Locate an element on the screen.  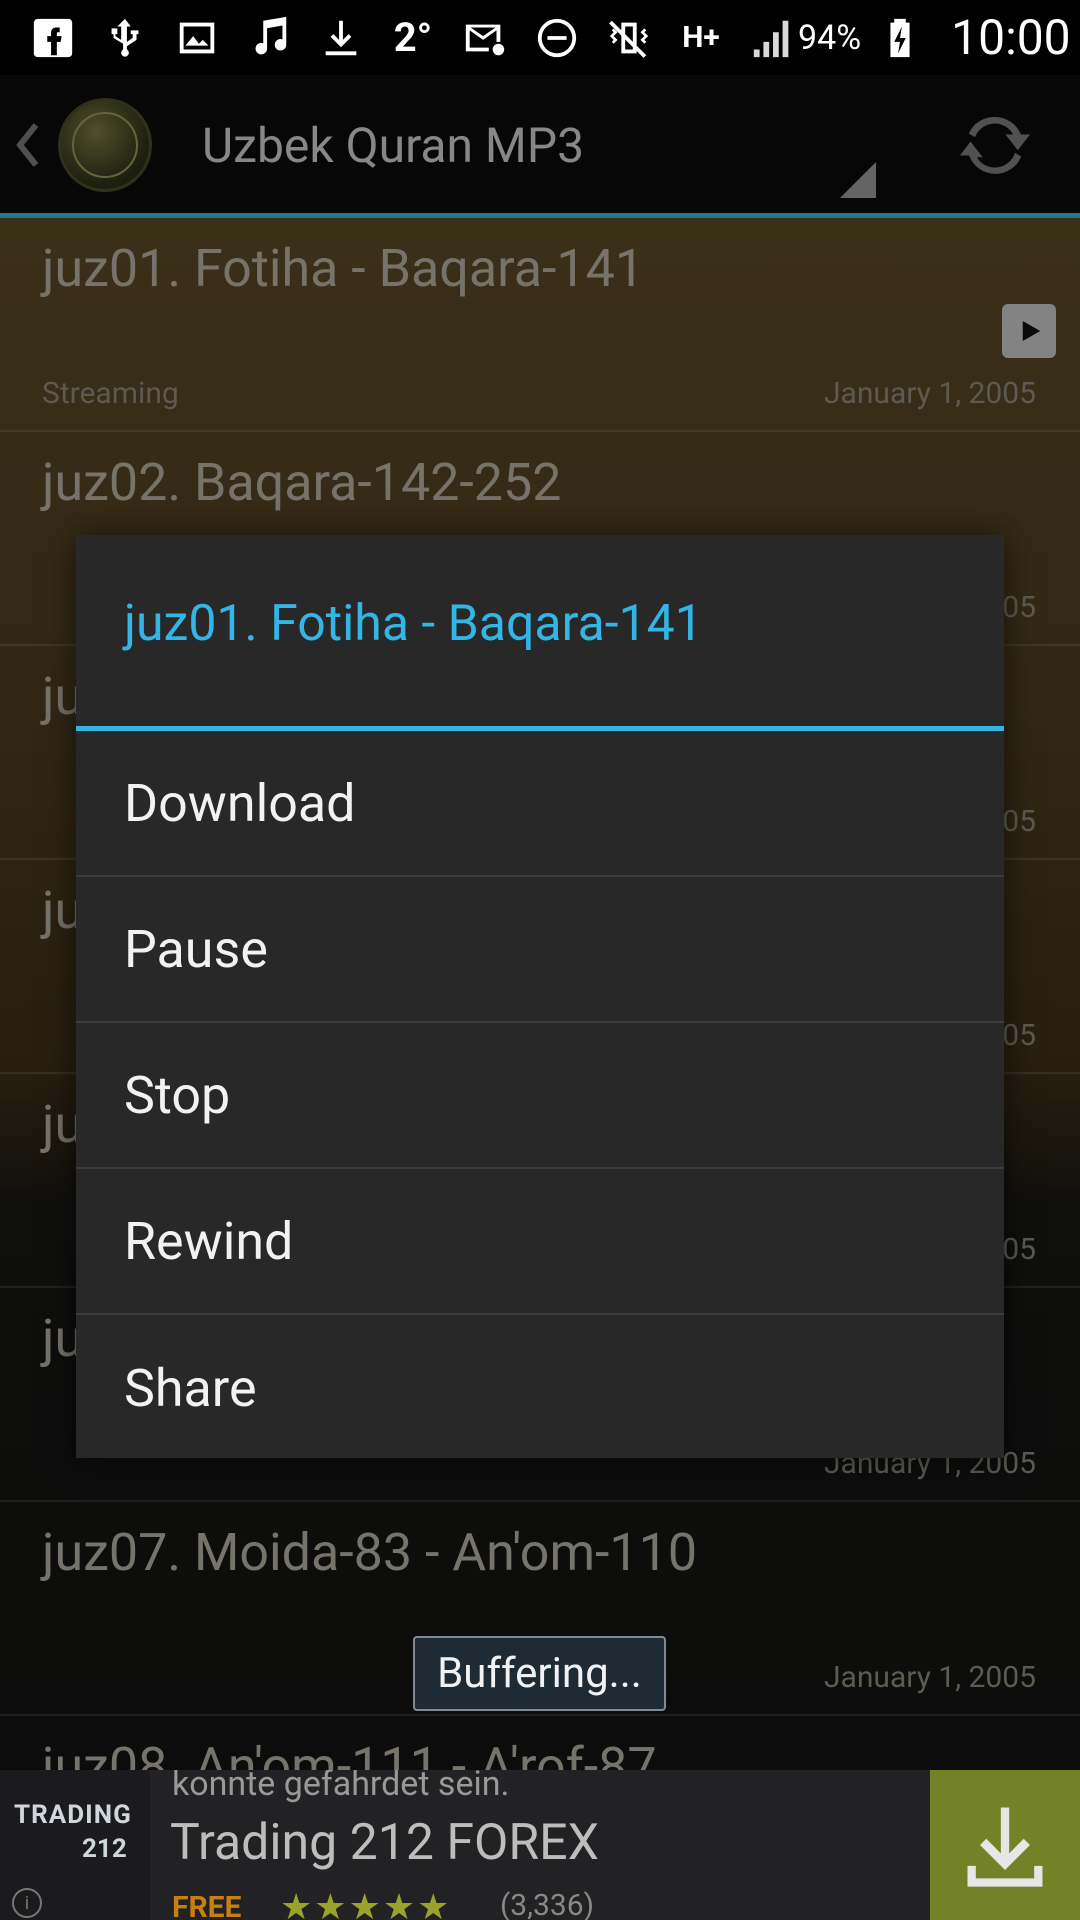
email-icon is located at coordinates (485, 38).